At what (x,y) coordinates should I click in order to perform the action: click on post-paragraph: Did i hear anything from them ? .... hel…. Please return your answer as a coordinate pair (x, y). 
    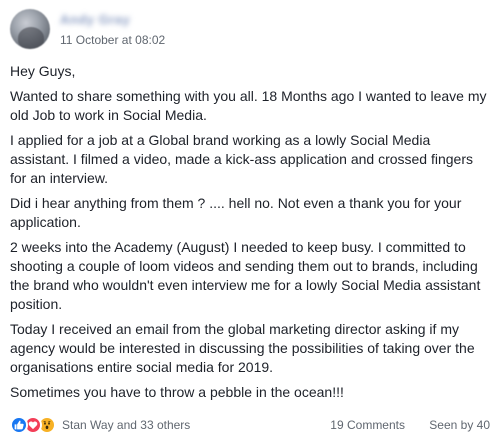
    Looking at the image, I should click on (236, 212).